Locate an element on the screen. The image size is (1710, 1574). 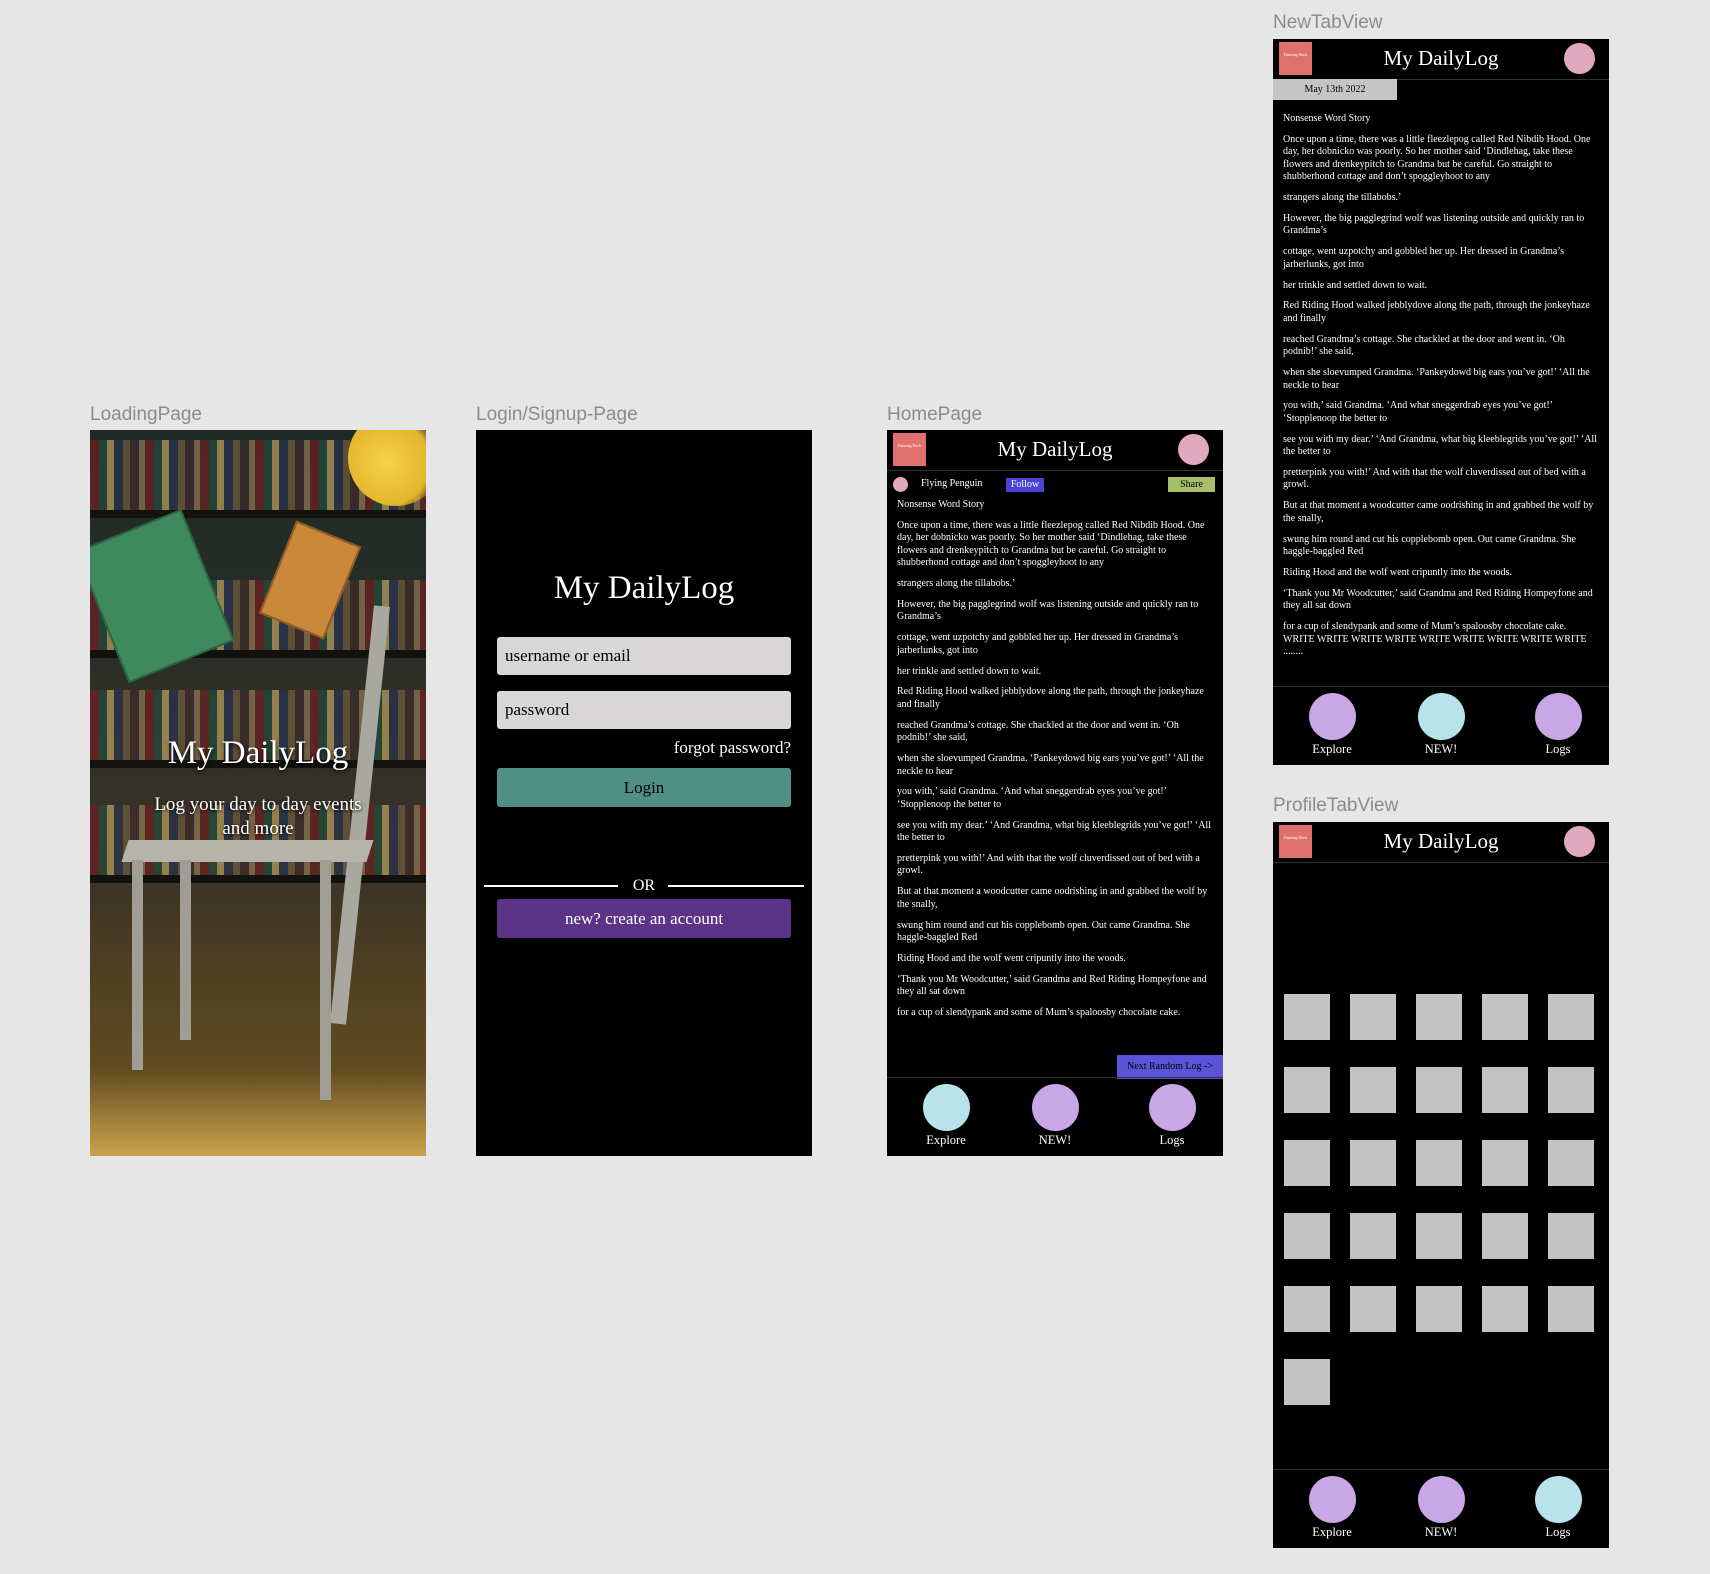
profile-tab-view: Dancing Duck My DailyLog Explore NEW! Logs is located at coordinates (1441, 1185).